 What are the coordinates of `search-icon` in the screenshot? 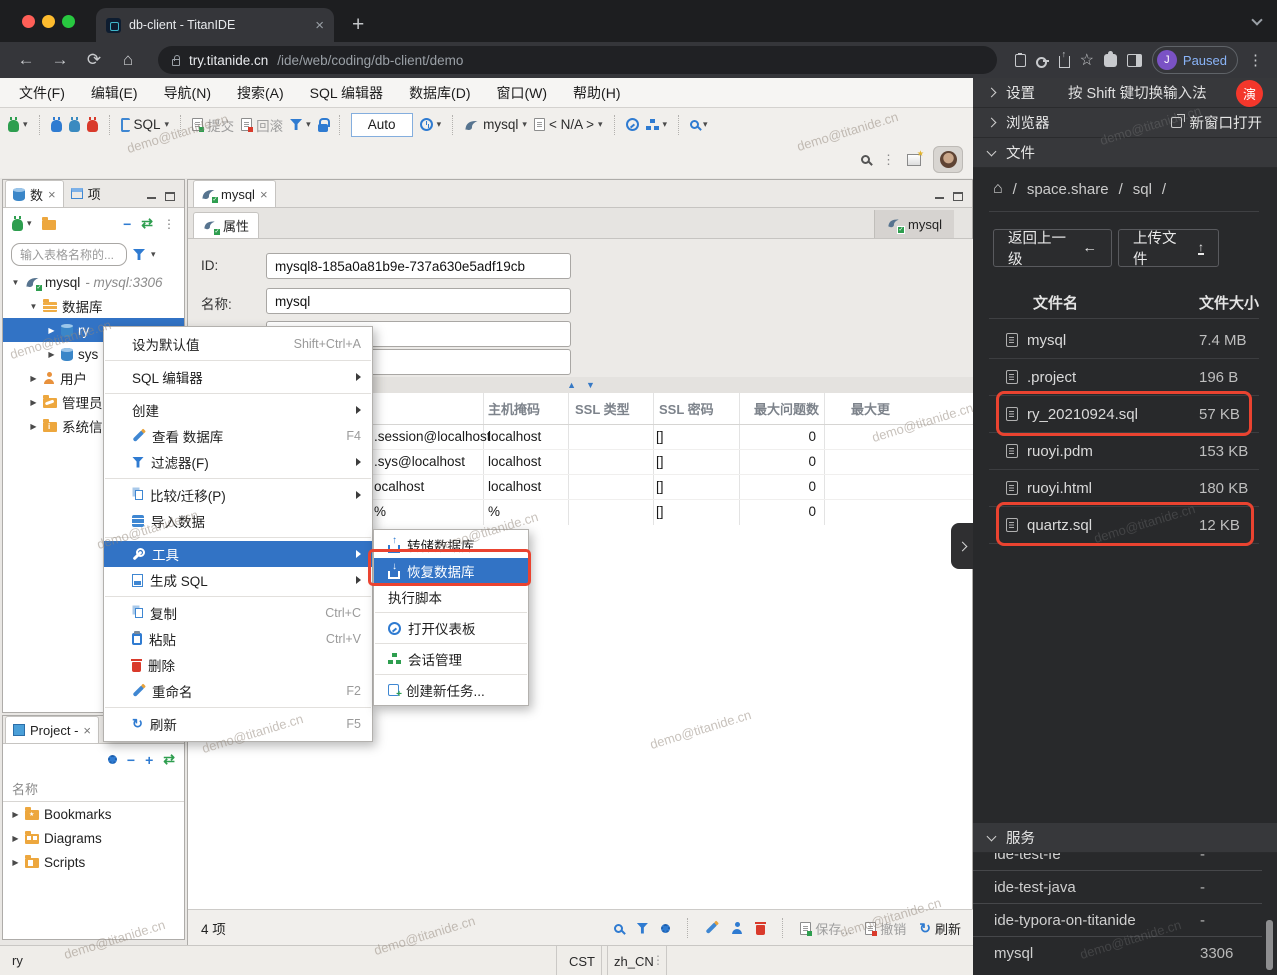 It's located at (619, 928).